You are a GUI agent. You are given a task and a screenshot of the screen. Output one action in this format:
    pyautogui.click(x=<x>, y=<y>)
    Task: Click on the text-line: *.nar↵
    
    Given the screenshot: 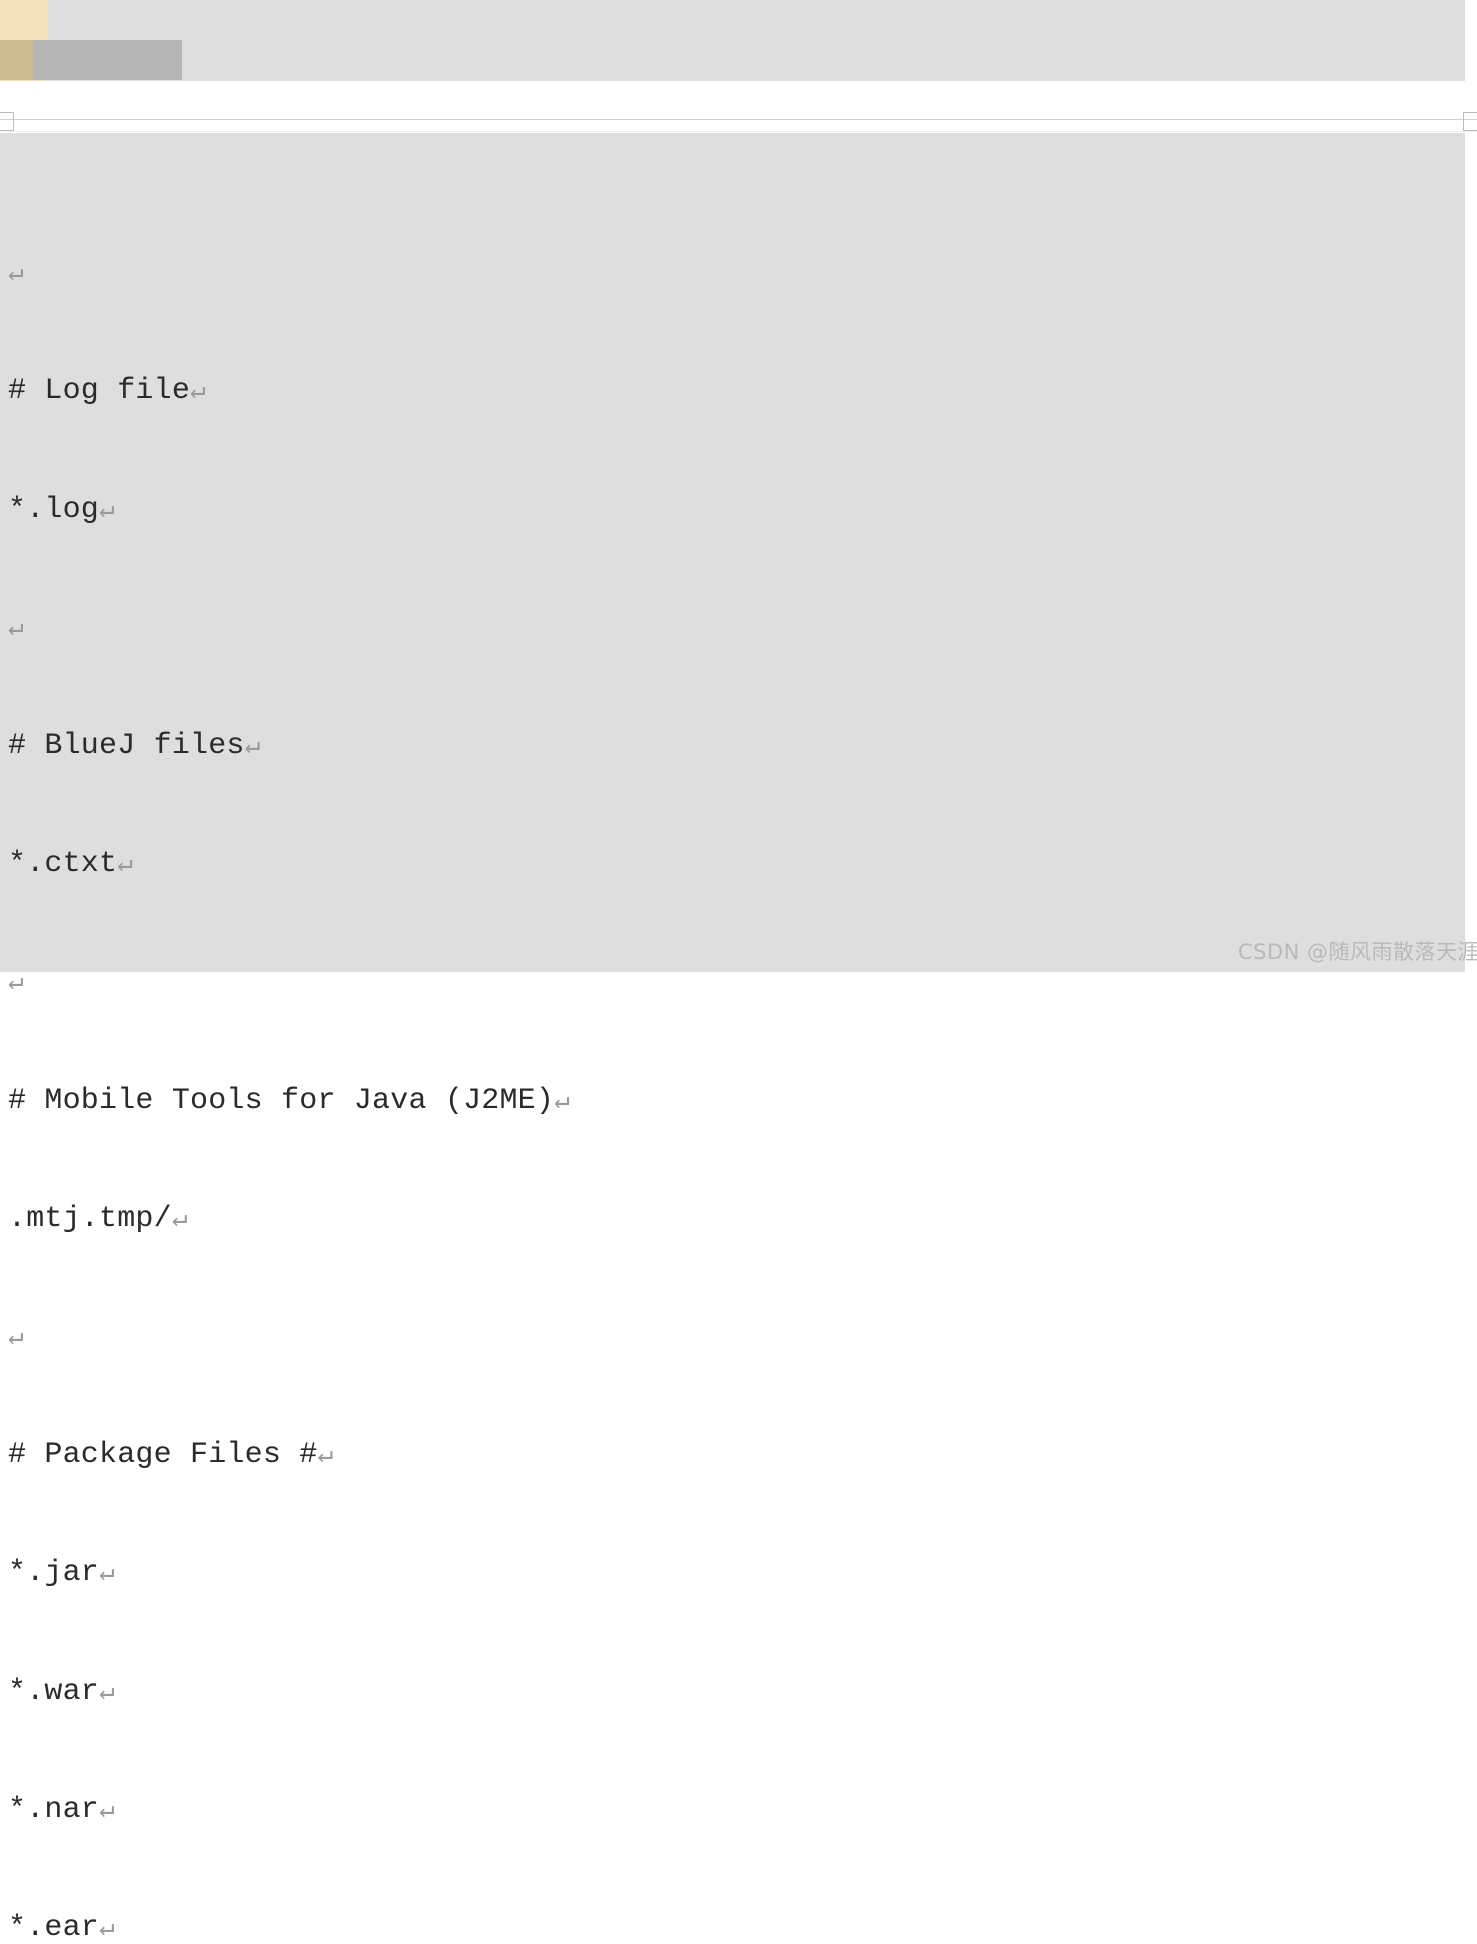 What is the action you would take?
    pyautogui.click(x=735, y=1810)
    